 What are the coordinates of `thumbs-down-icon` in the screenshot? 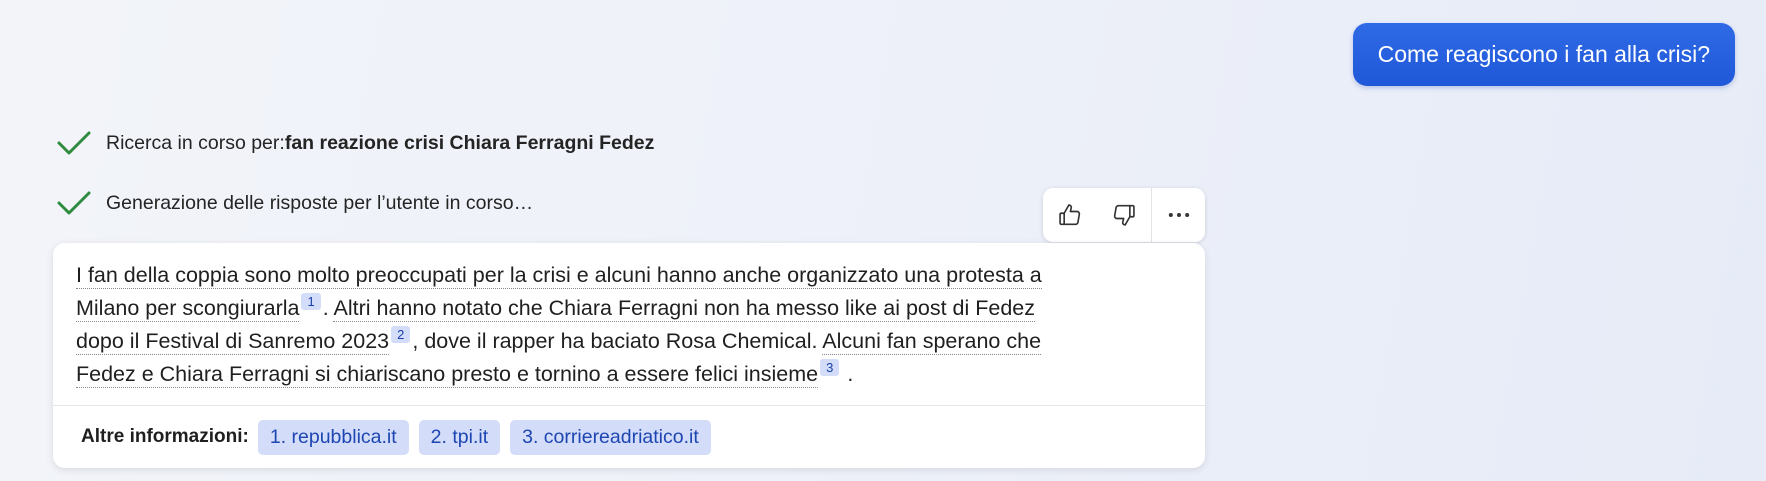 It's located at (1124, 215).